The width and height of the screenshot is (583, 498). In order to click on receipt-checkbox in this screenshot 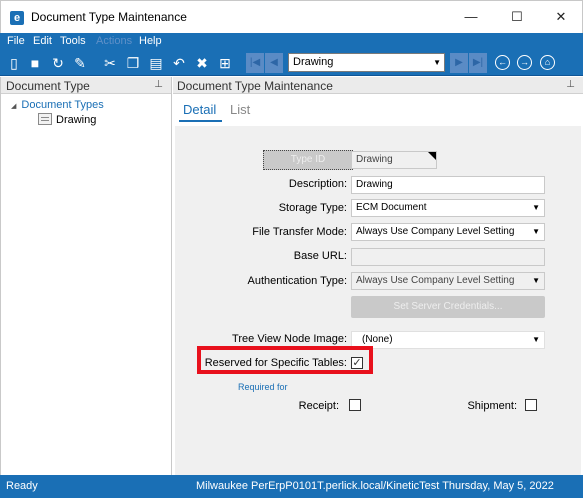, I will do `click(355, 405)`.